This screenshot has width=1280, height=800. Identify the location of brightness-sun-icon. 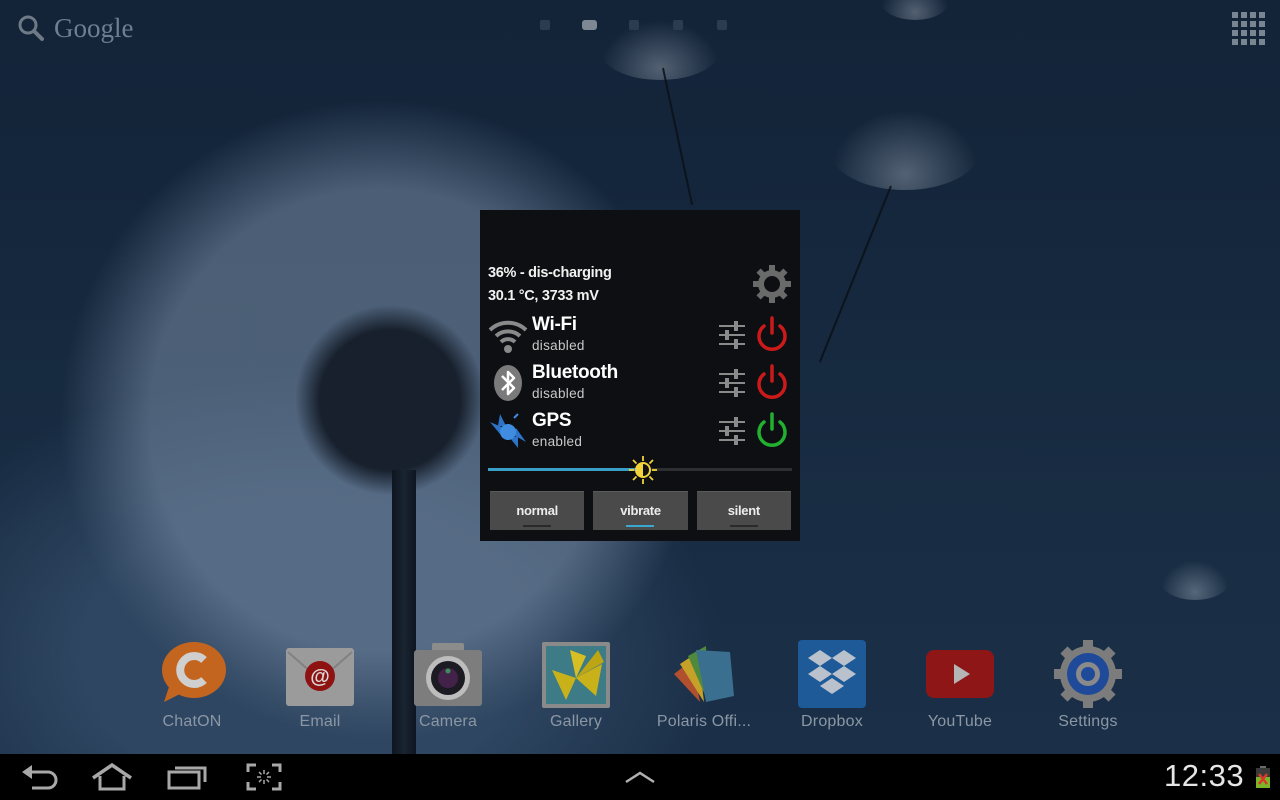
(643, 470).